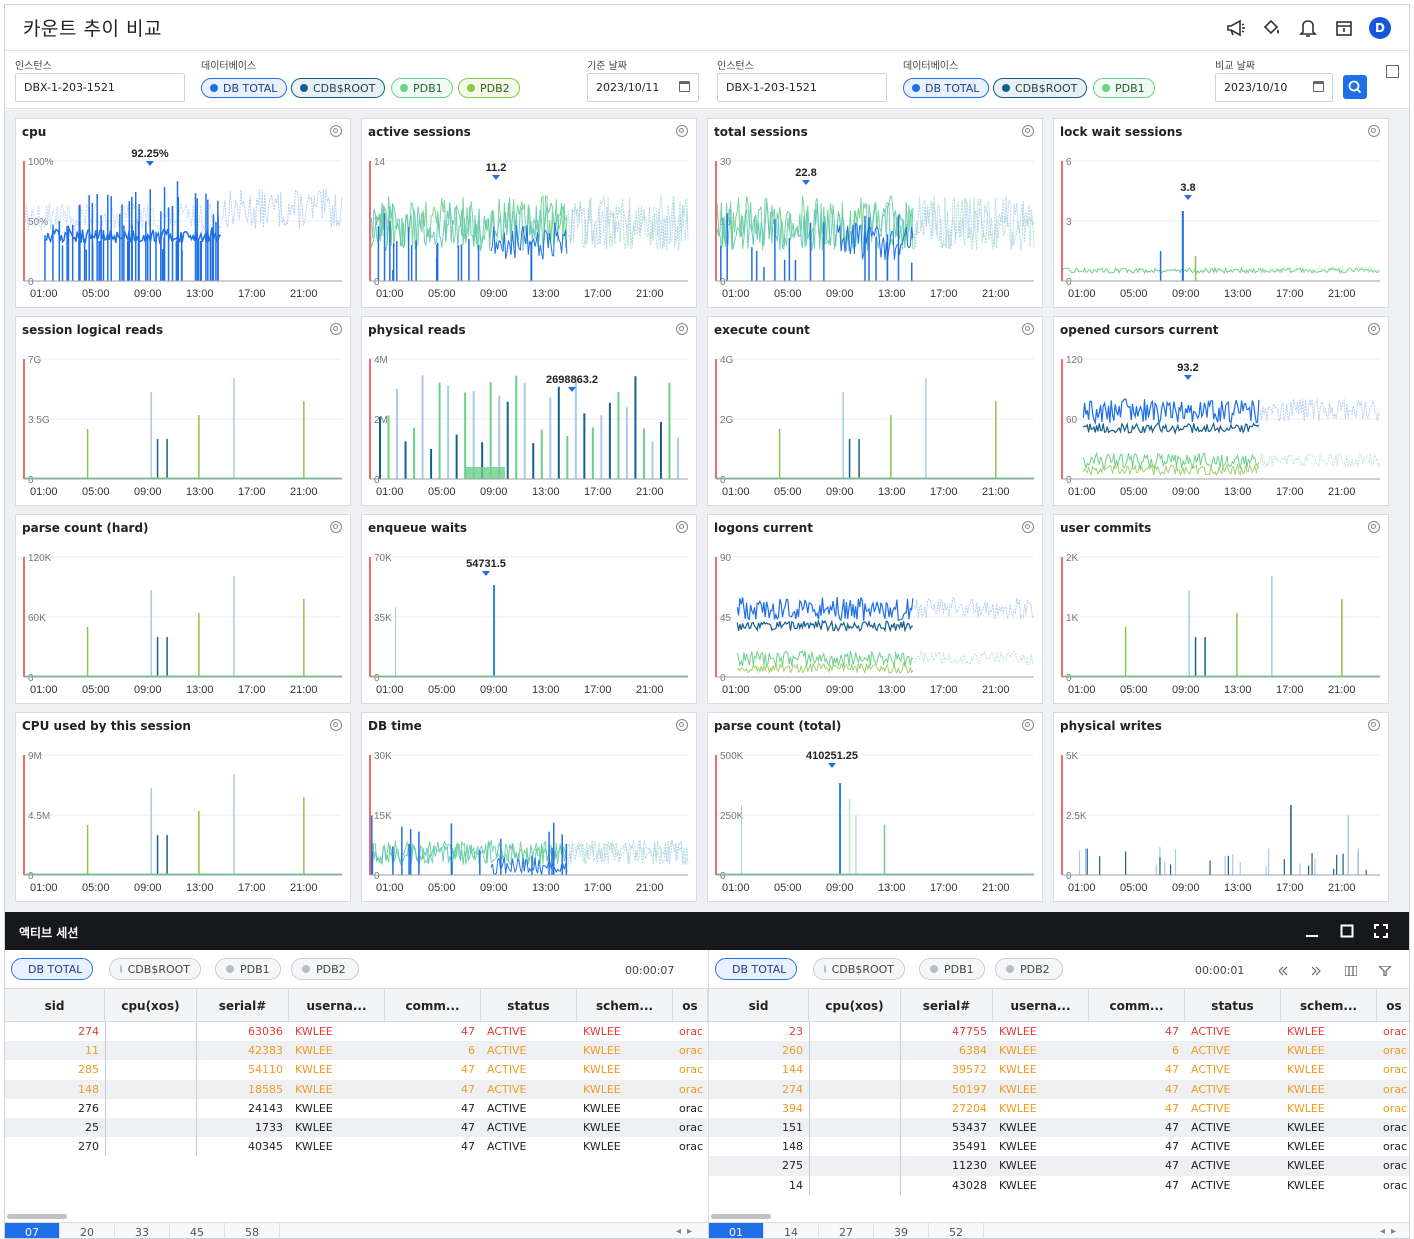 This screenshot has height=1239, width=1414. Describe the element at coordinates (1059, 1127) in the screenshot. I see `table-row: 151 53437 KWLEE 47 ACTIVE KWLEE orac` at that location.